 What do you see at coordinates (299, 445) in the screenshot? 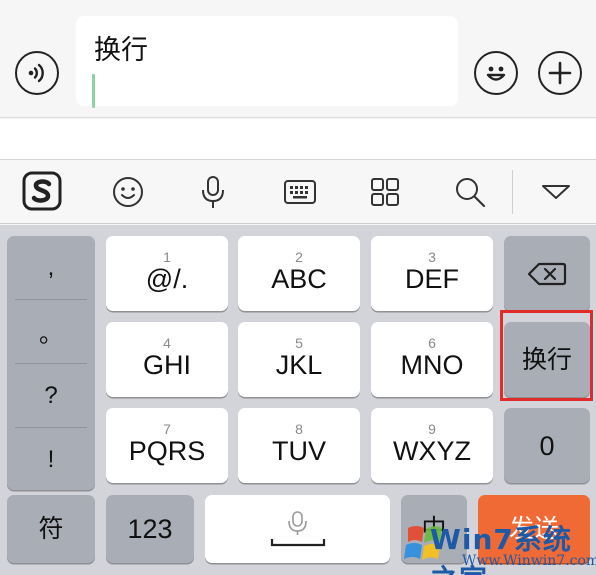
I see `key-8: 8 TUV` at bounding box center [299, 445].